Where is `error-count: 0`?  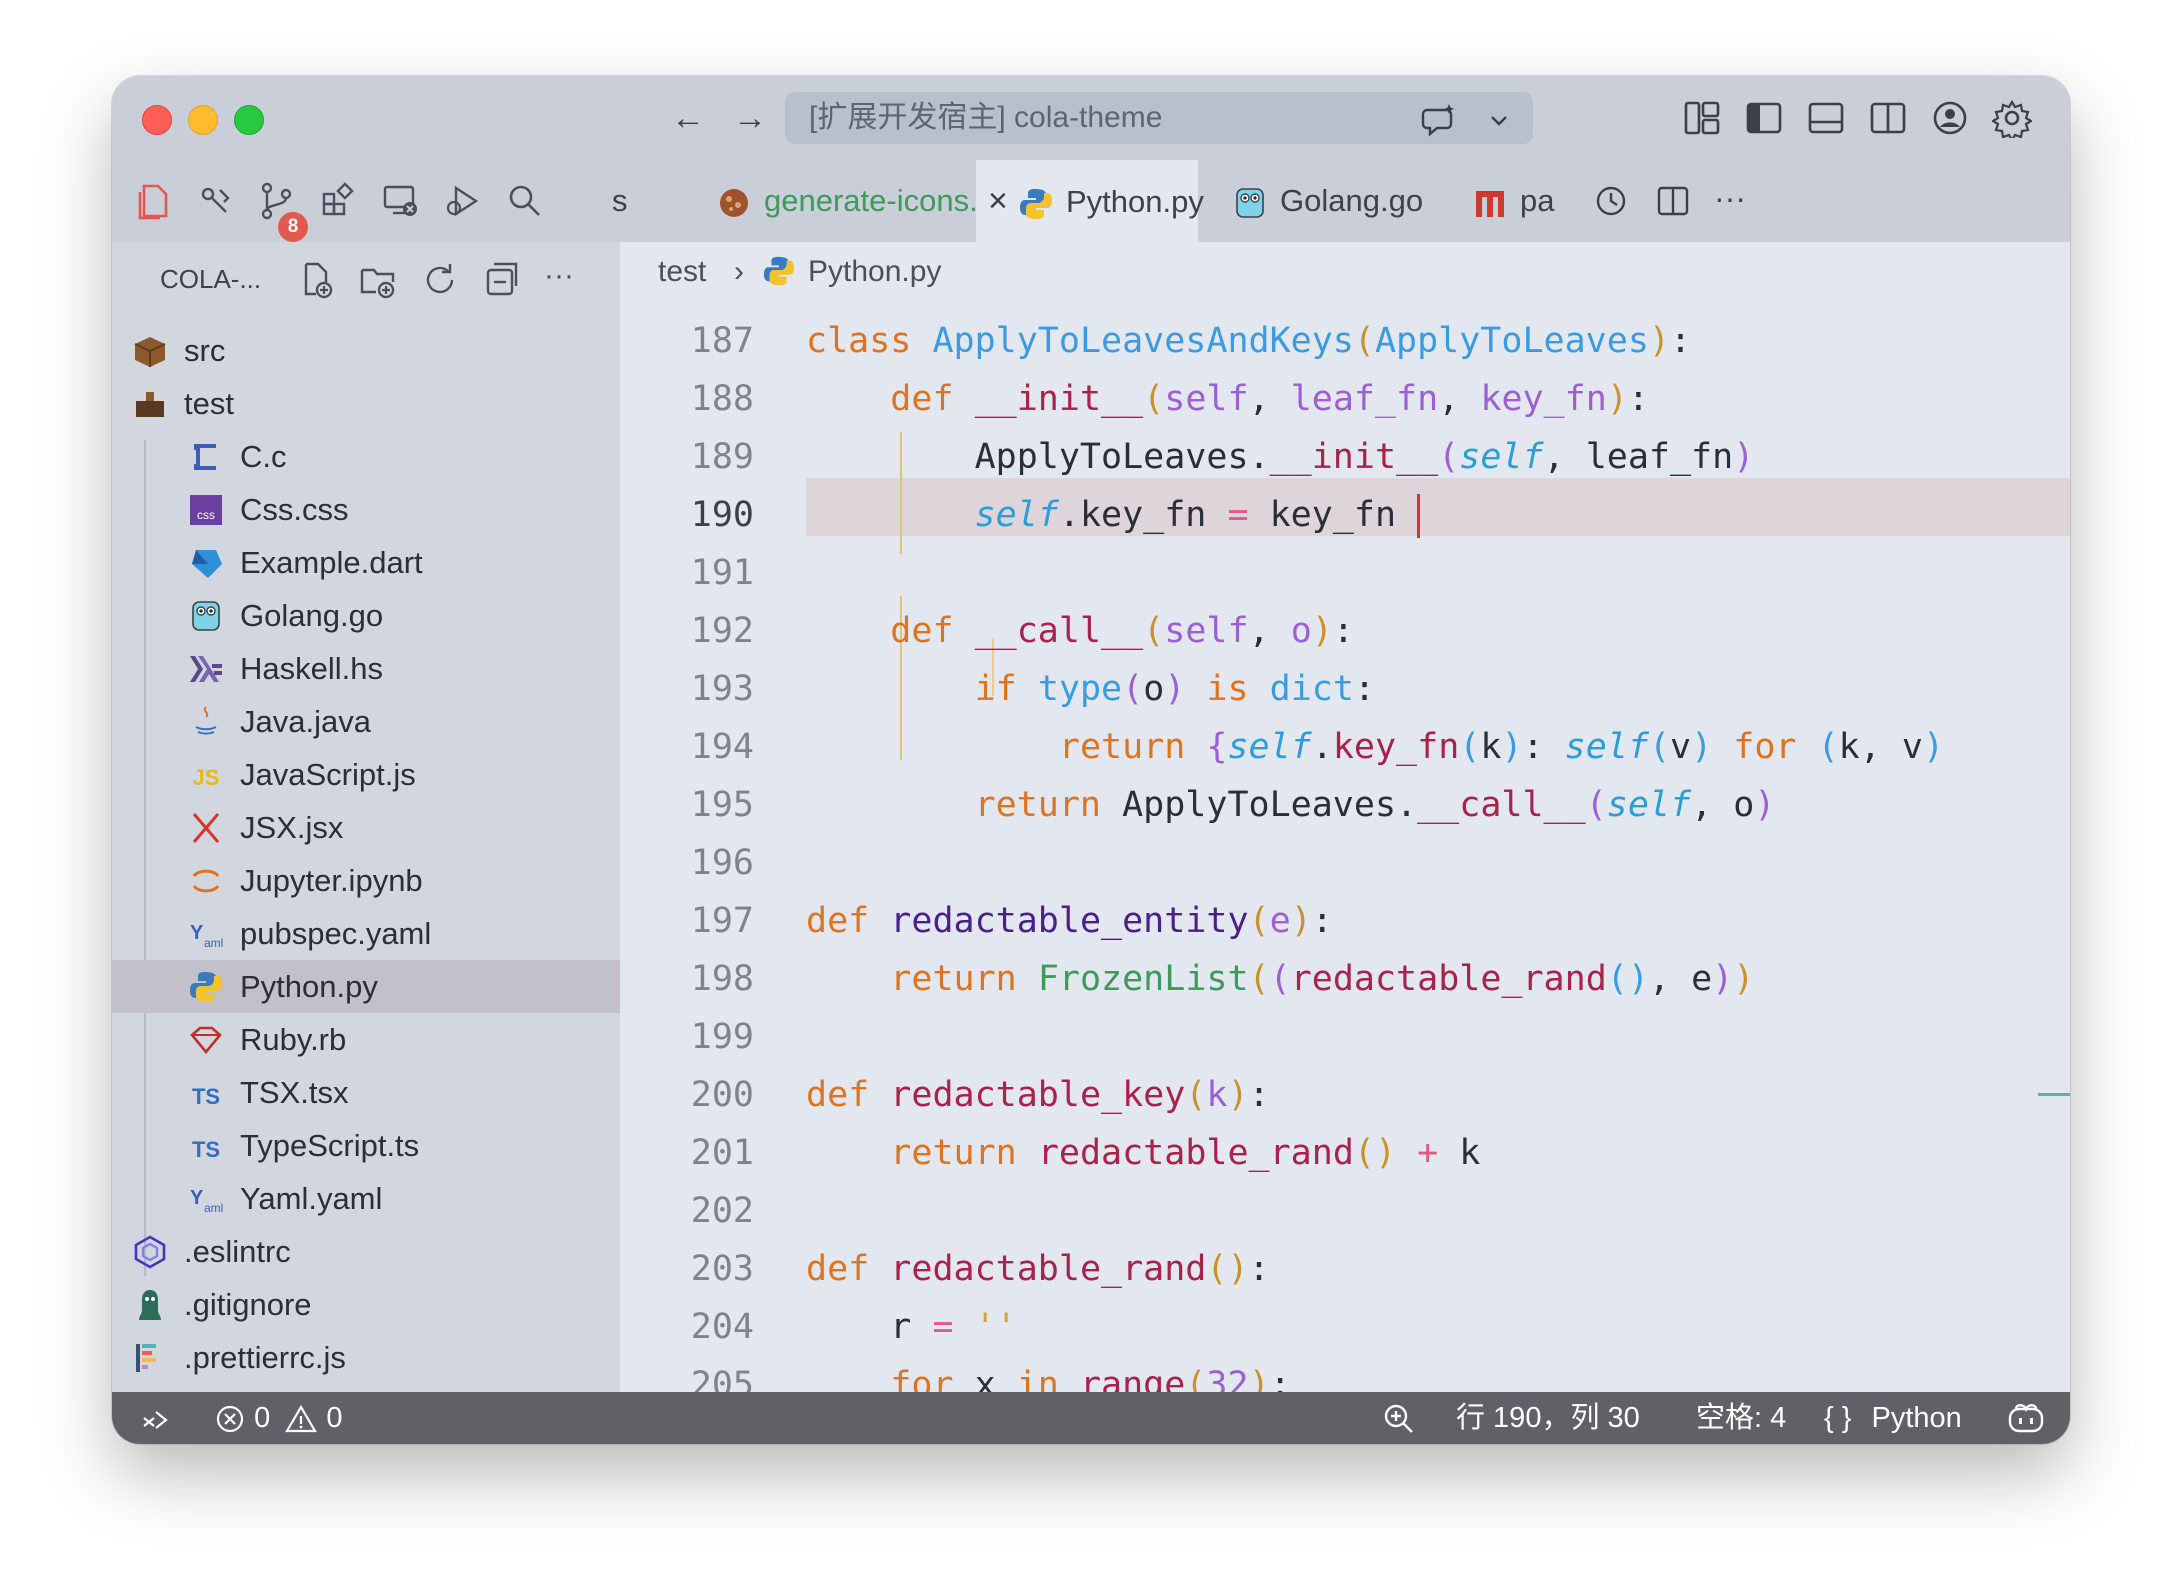
error-count: 0 is located at coordinates (262, 1418).